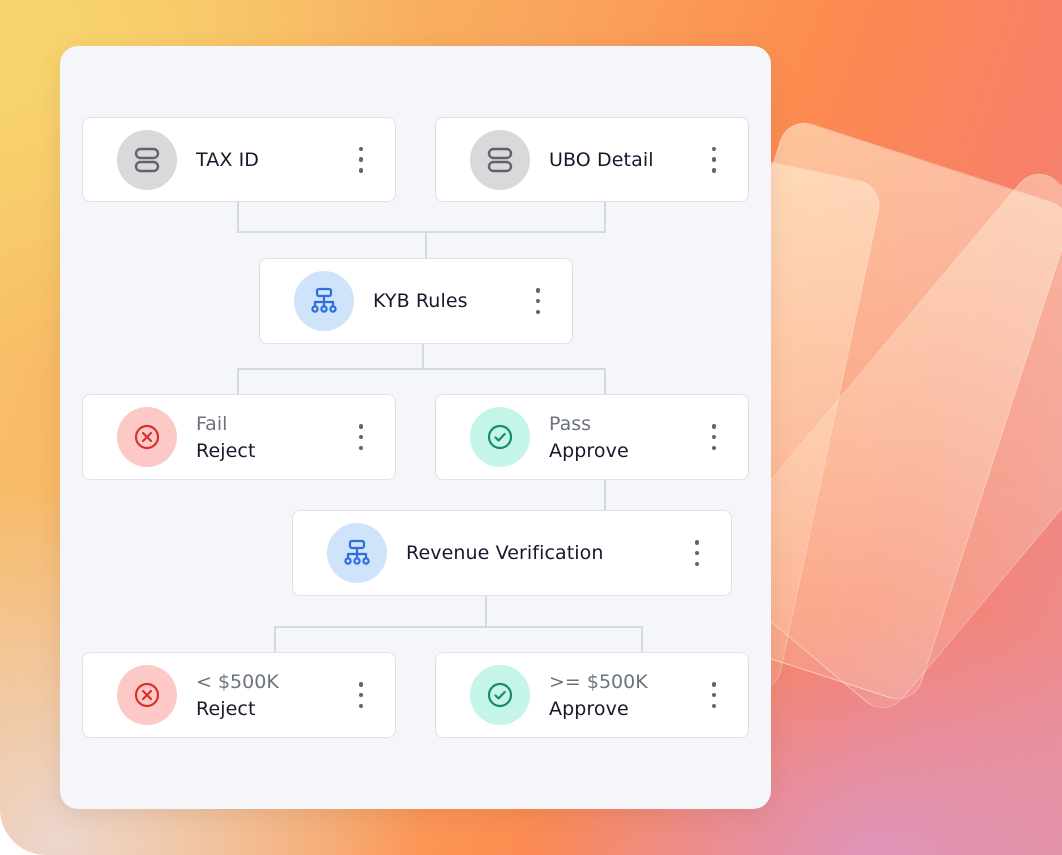 The height and width of the screenshot is (855, 1062). What do you see at coordinates (237, 681) in the screenshot?
I see `node-condition: < $500K` at bounding box center [237, 681].